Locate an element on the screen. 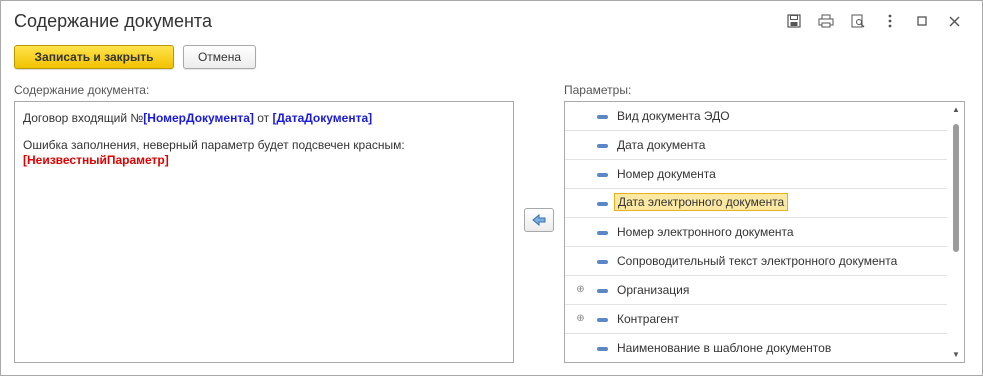 The width and height of the screenshot is (983, 376). window-title: Содержание документа is located at coordinates (113, 21).